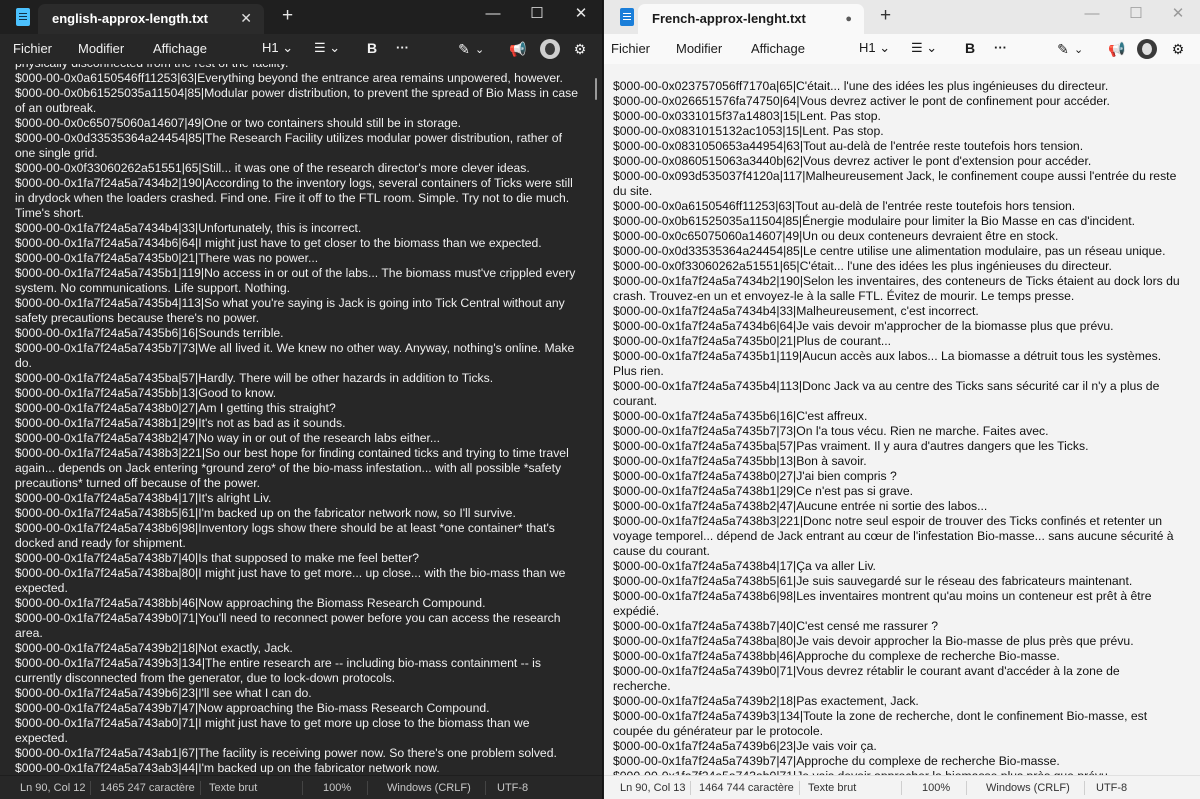 The height and width of the screenshot is (799, 1200). Describe the element at coordinates (151, 19) in the screenshot. I see `tab-english-file: english-approx-length.txt ✕` at that location.